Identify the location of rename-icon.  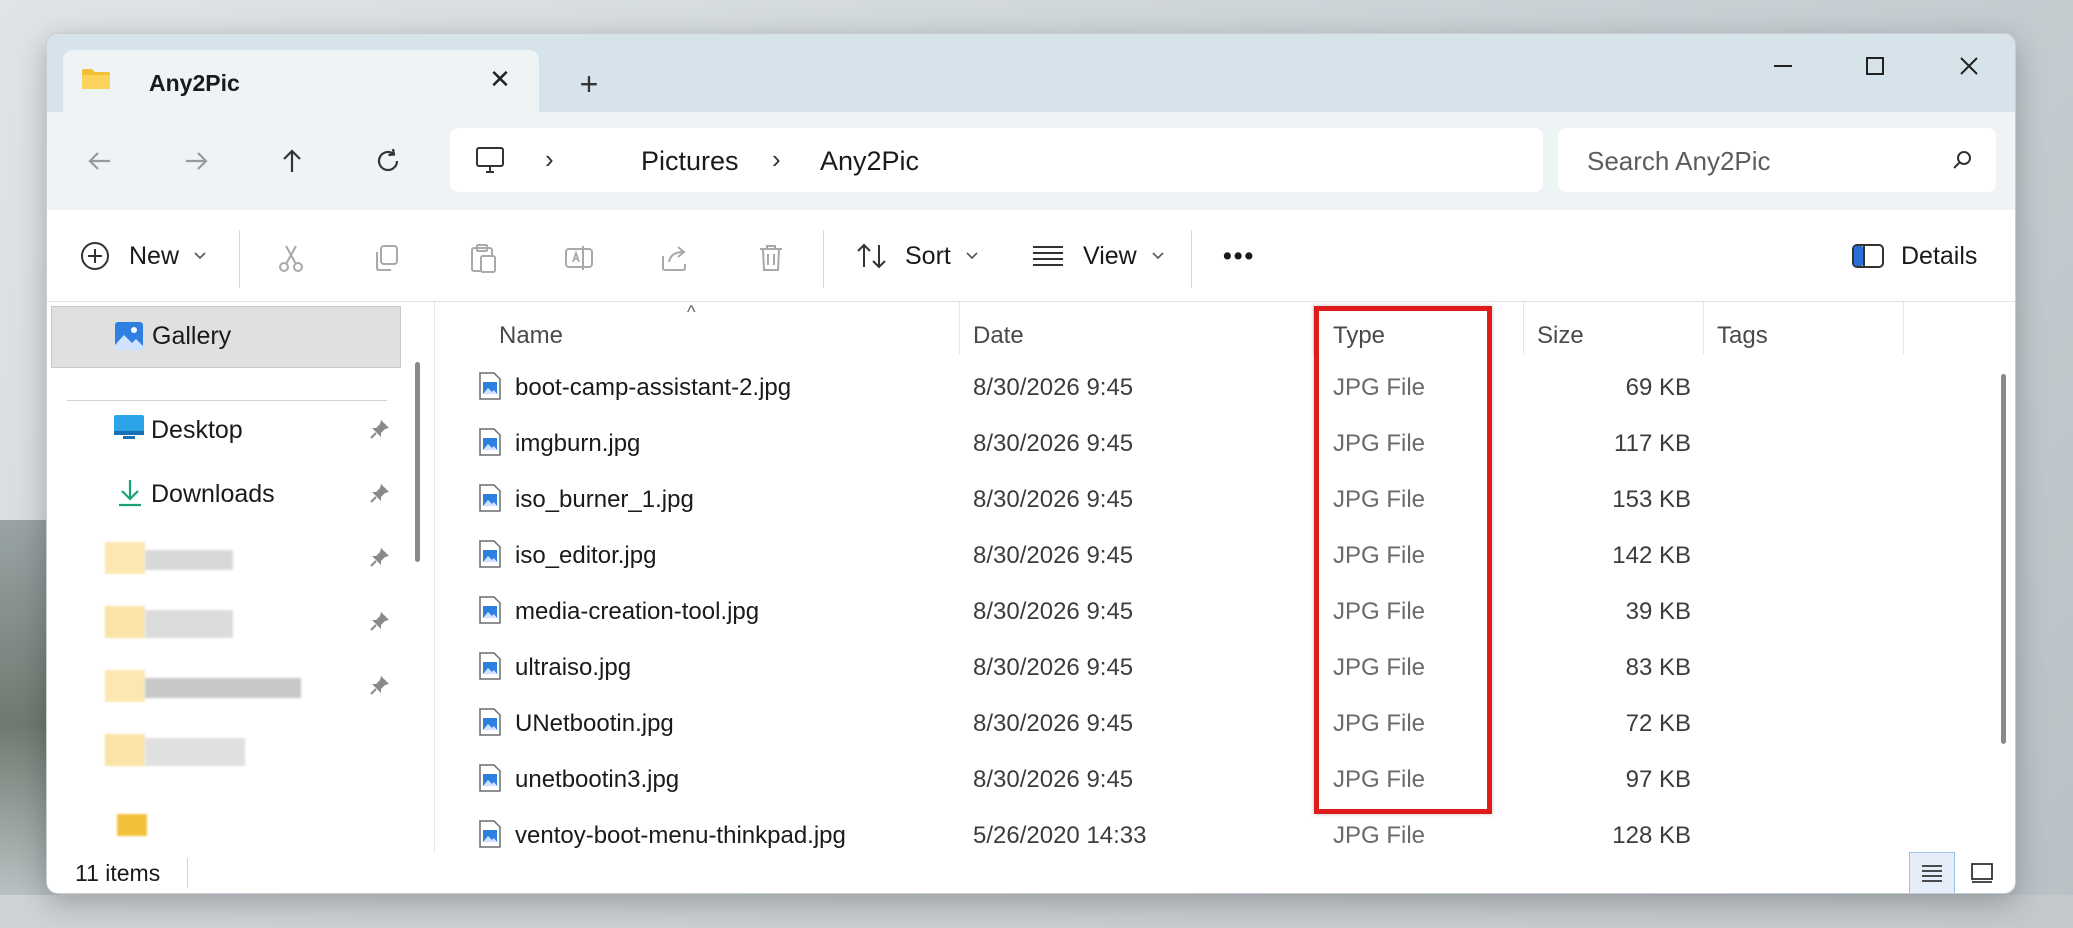
(579, 258).